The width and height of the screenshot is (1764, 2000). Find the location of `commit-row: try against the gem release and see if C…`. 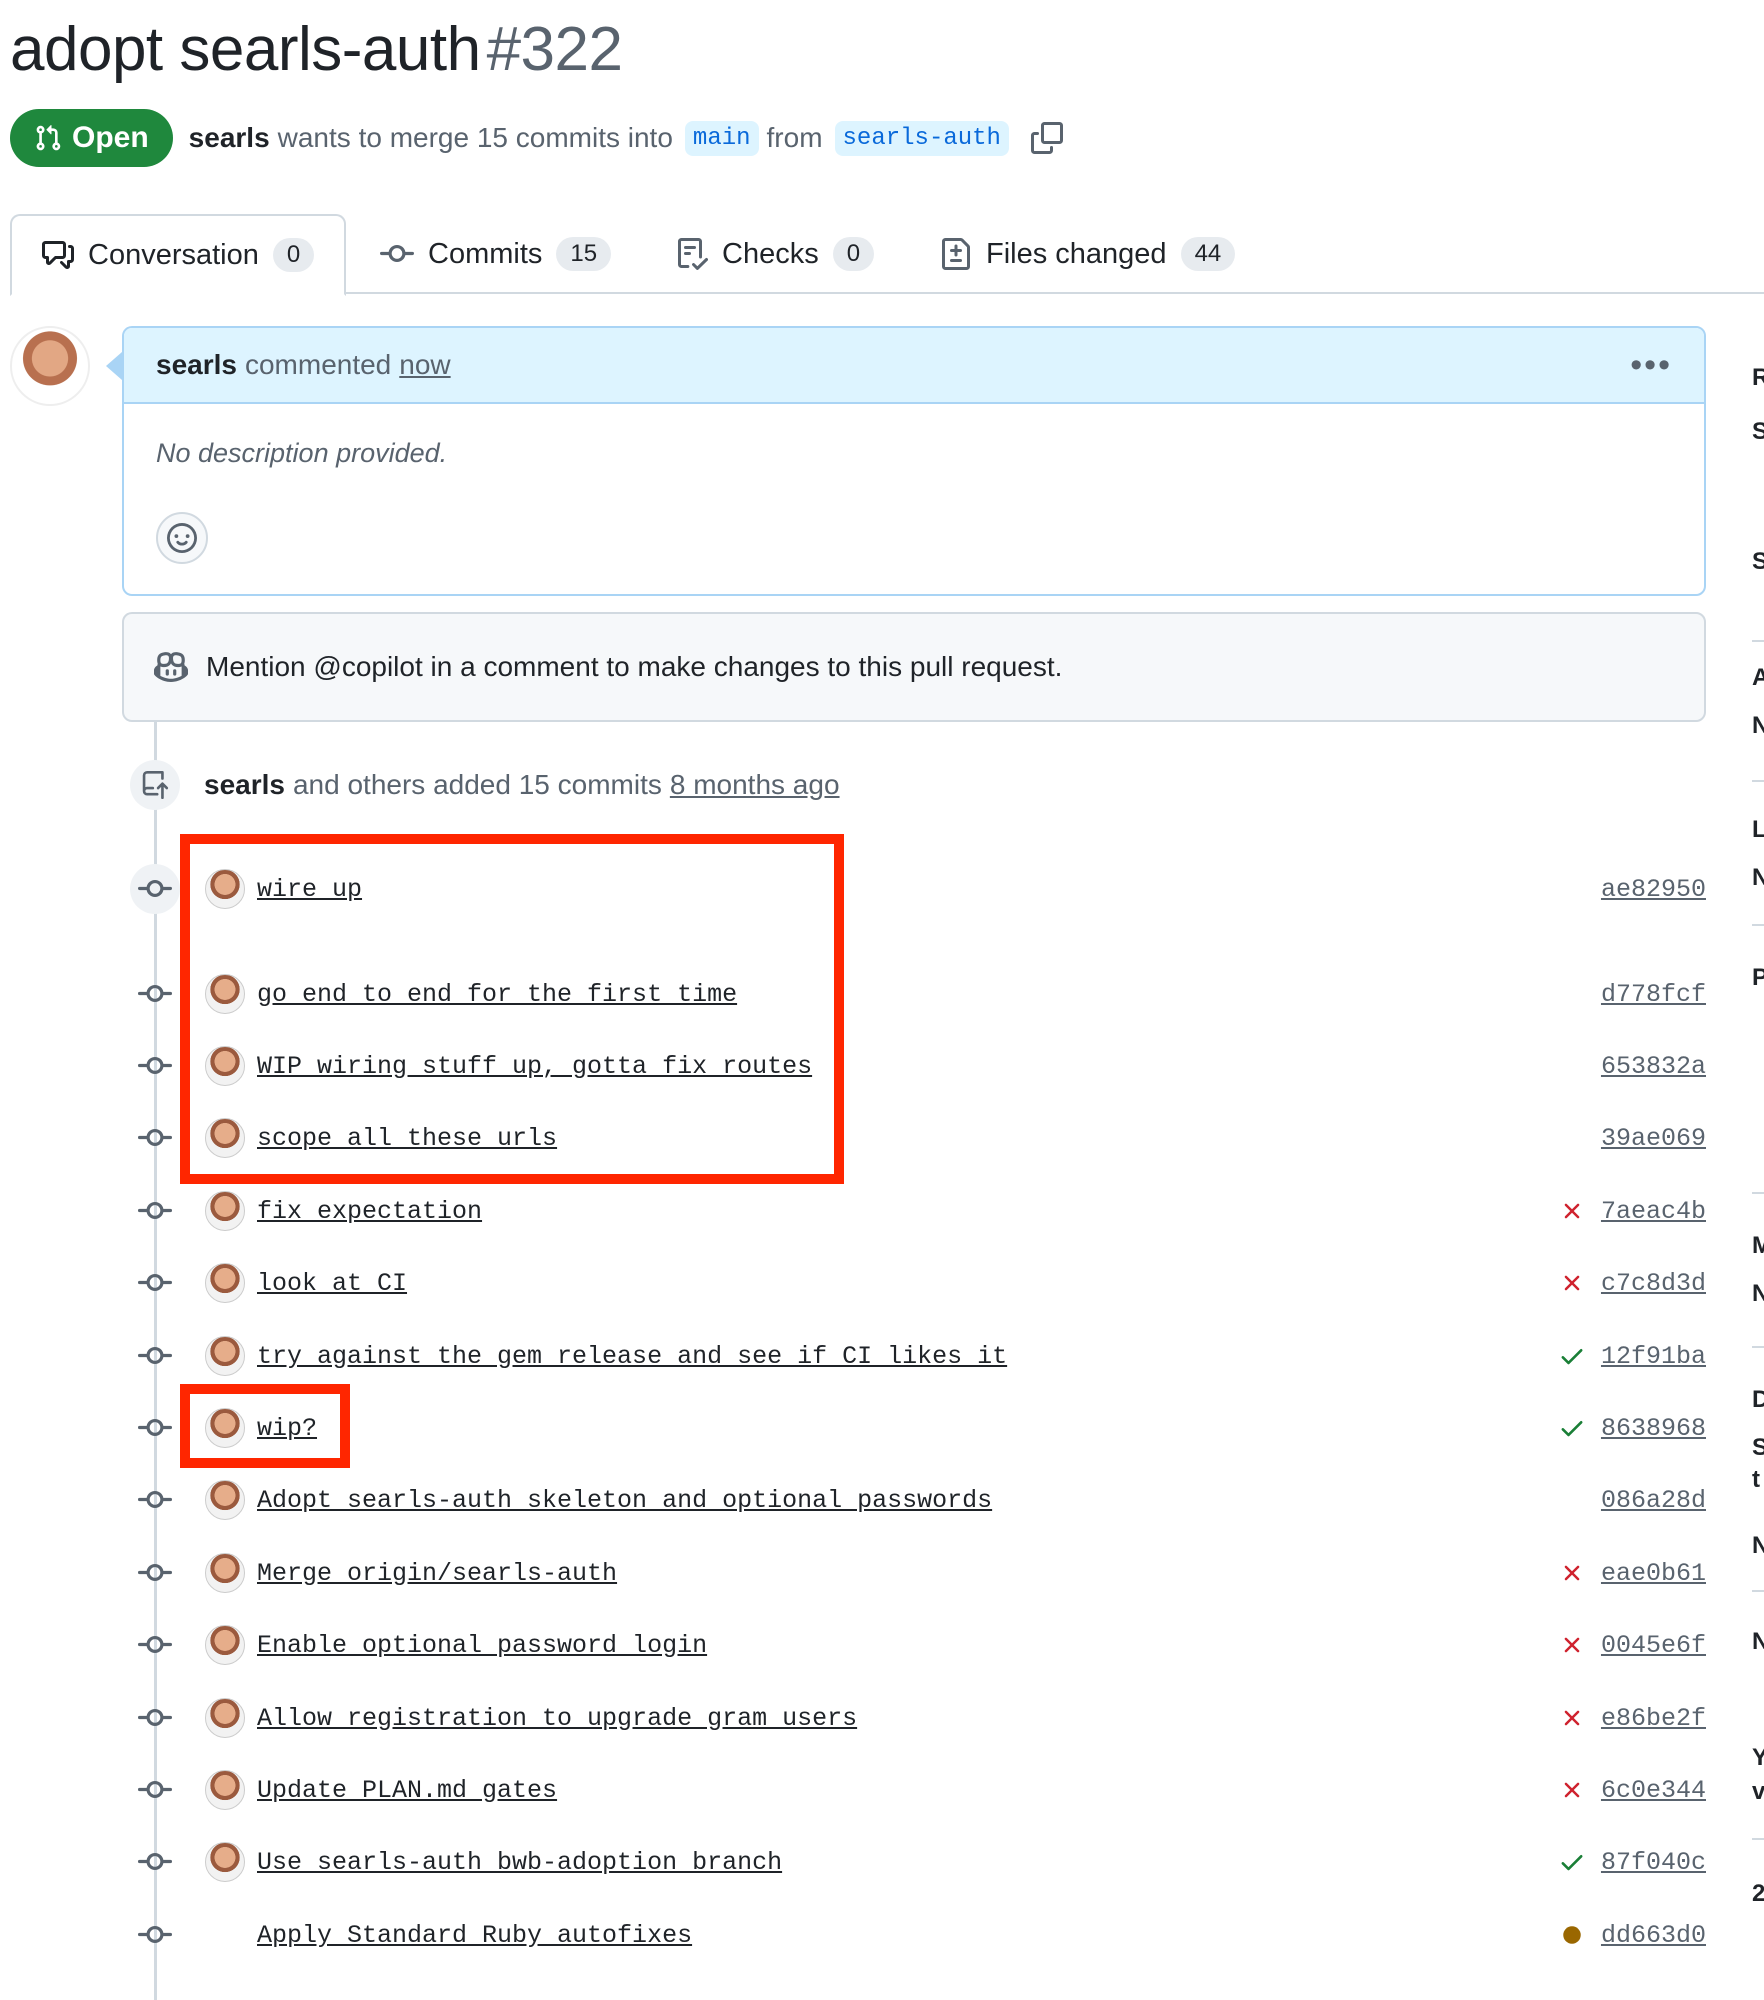

commit-row: try against the gem release and see if C… is located at coordinates (918, 1356).